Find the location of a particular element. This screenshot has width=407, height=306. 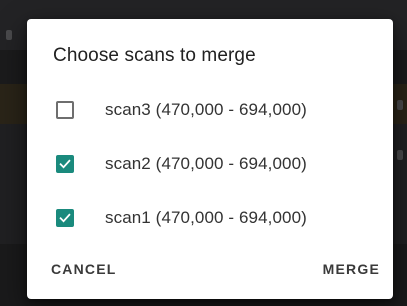

scan-label: scan1 (470,000 - 694,000) is located at coordinates (206, 217).